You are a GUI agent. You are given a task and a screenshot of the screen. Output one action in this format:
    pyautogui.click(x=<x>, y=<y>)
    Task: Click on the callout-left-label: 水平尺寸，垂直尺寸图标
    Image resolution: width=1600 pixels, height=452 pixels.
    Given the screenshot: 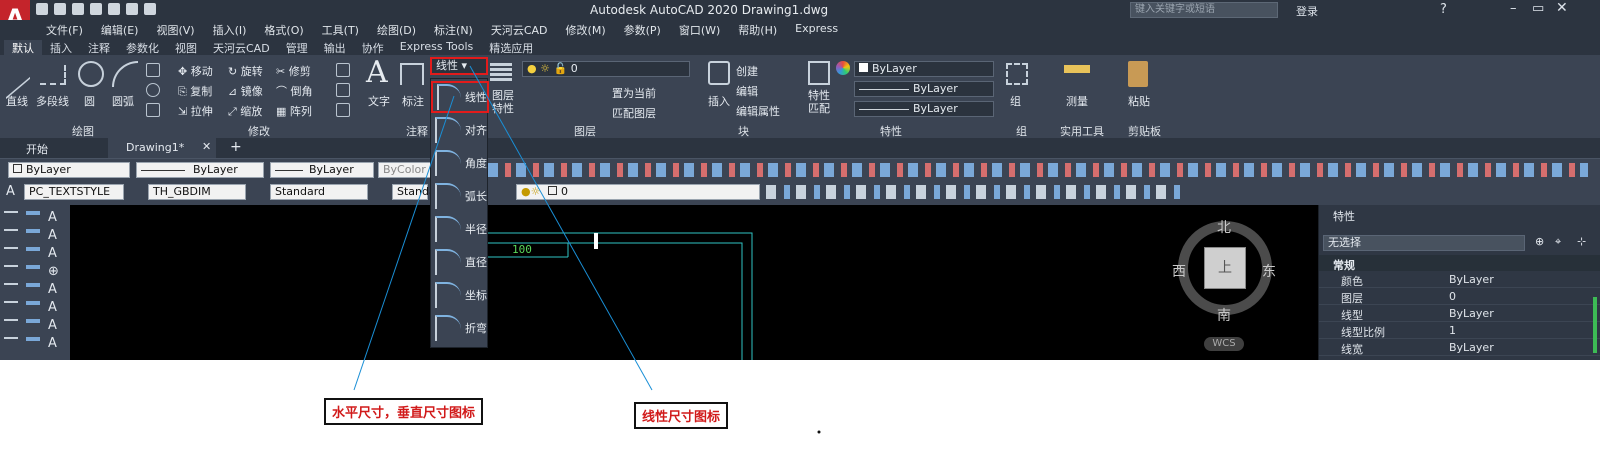 What is the action you would take?
    pyautogui.click(x=404, y=411)
    